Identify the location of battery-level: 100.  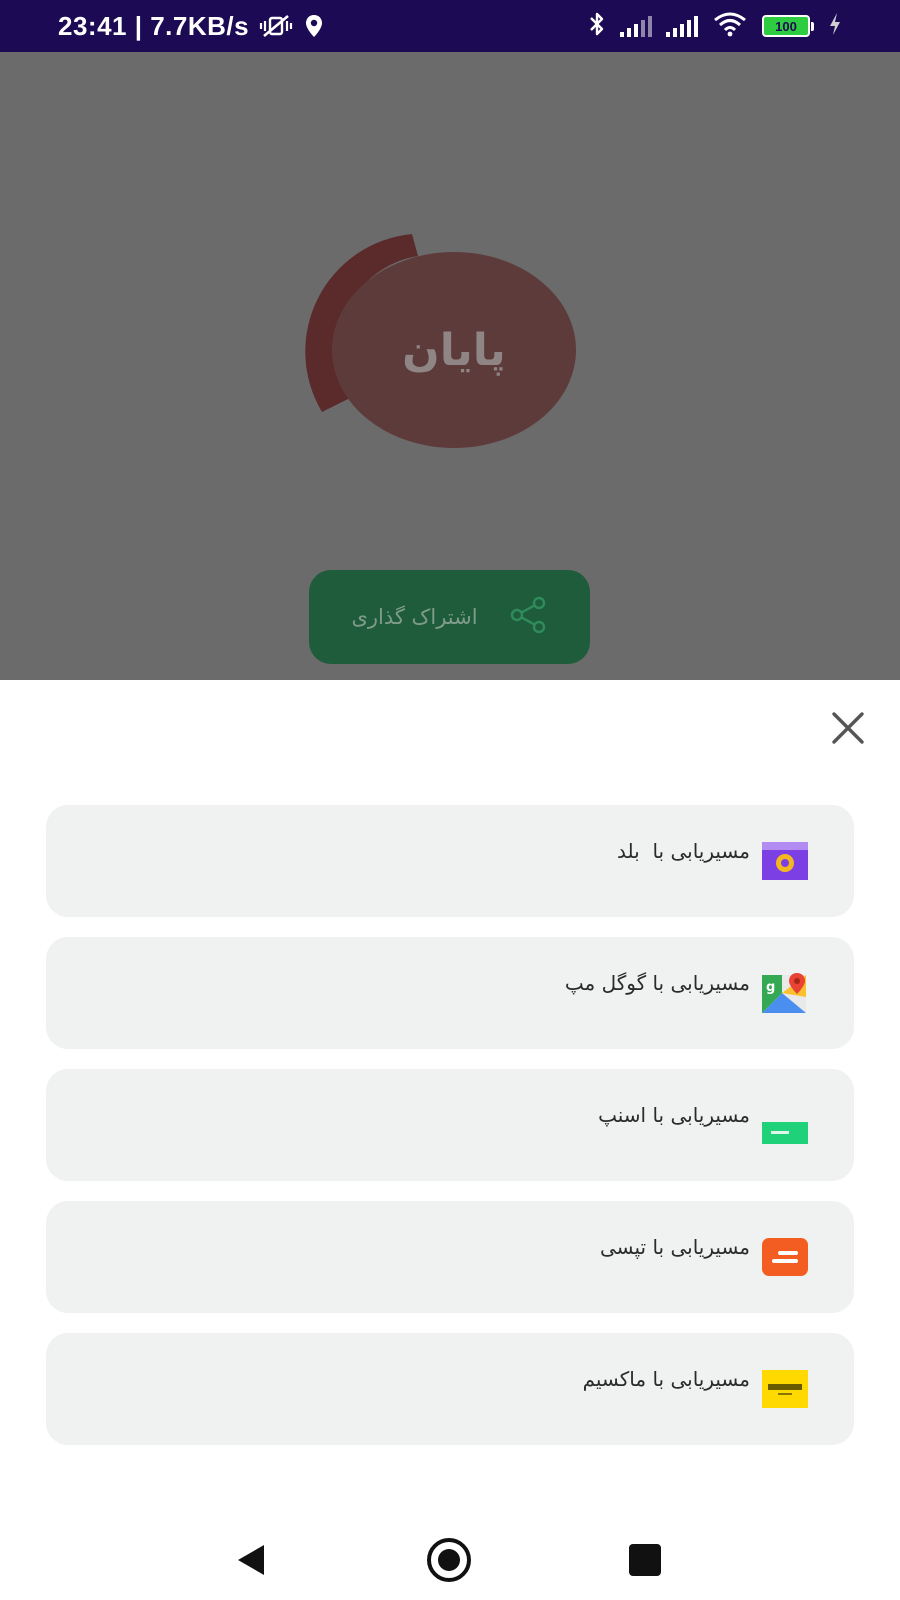
(786, 26).